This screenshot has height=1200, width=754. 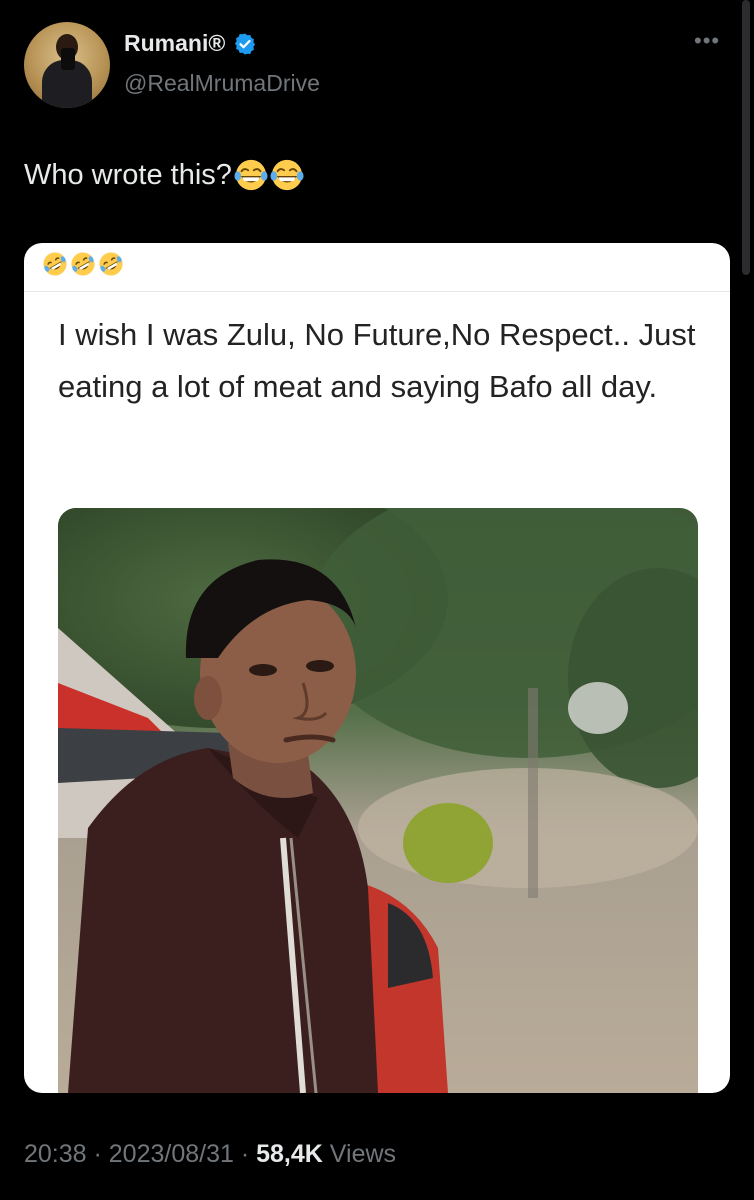 I want to click on tweet-meta: 20:38 · 2023/08/31 · 58,4K Views, so click(x=210, y=1154).